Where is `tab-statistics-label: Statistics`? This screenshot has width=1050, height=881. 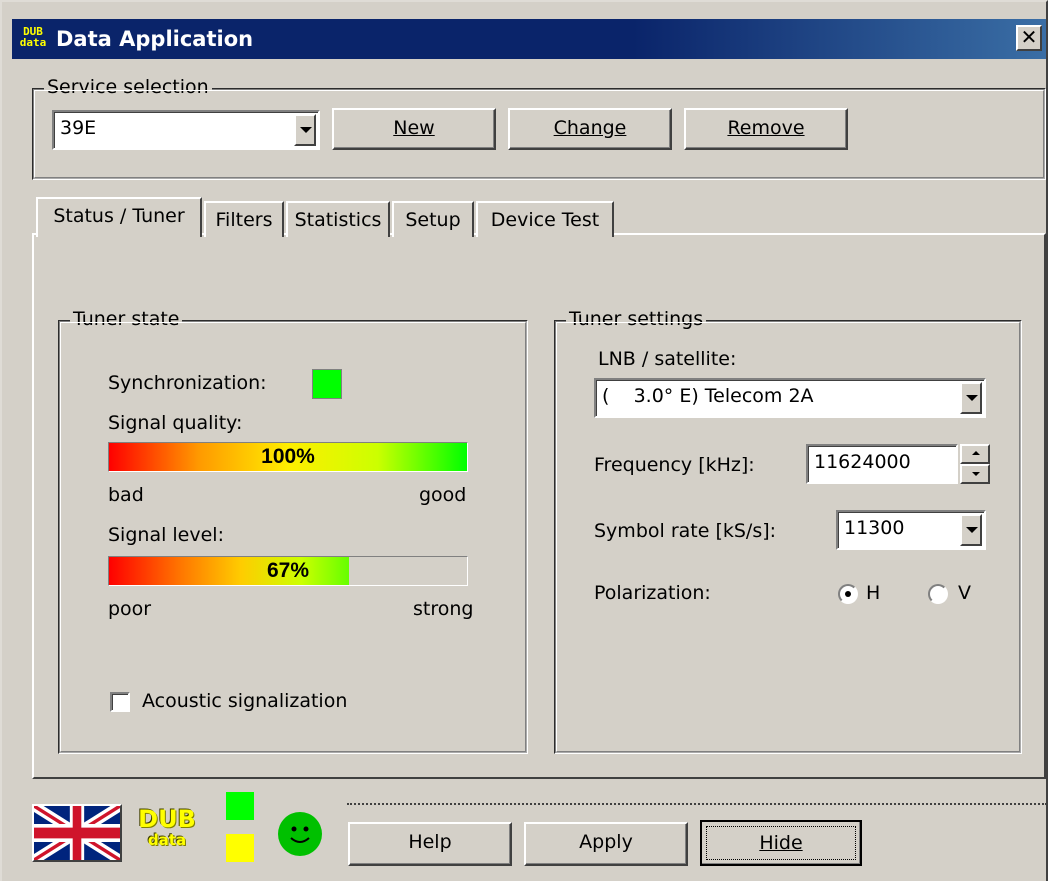
tab-statistics-label: Statistics is located at coordinates (338, 220).